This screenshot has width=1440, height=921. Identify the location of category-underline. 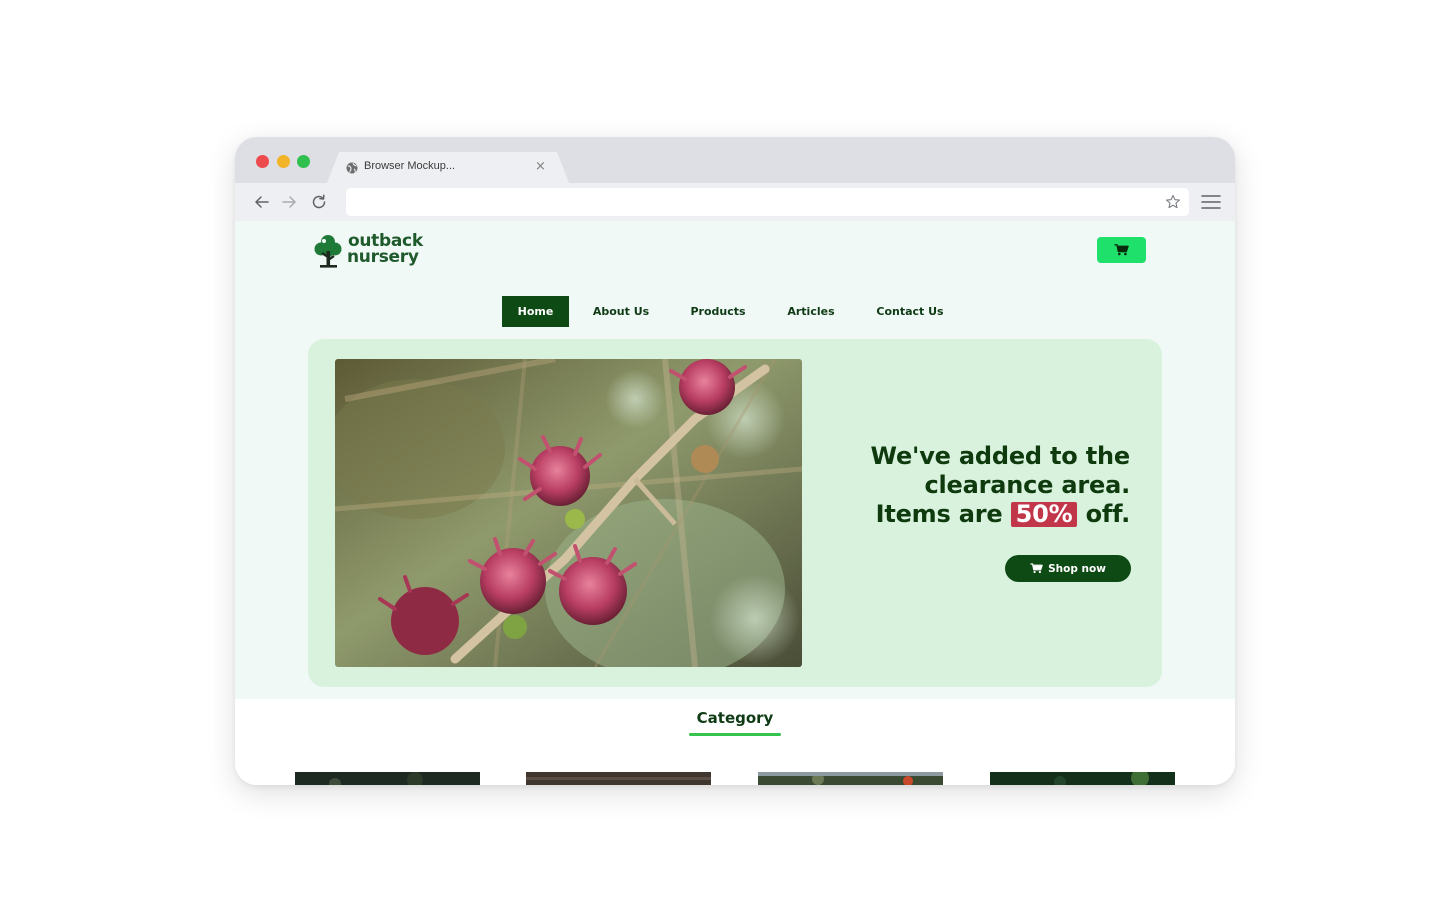
(735, 734).